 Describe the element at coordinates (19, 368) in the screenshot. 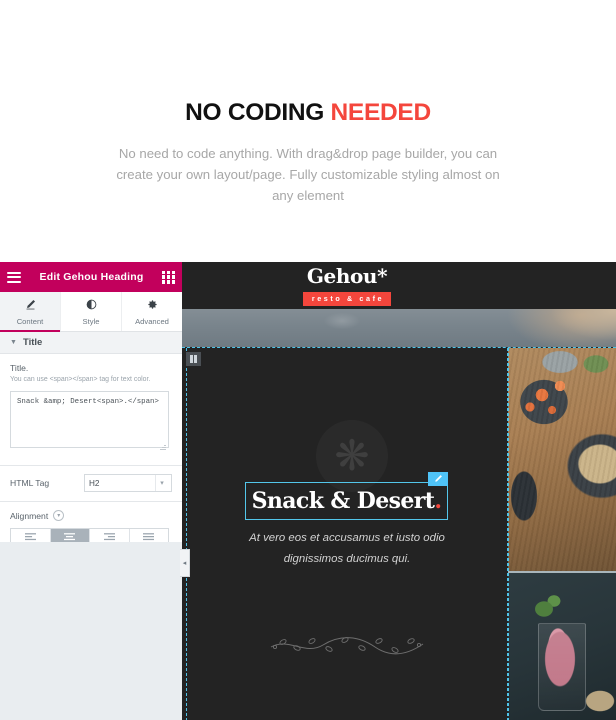

I see `title-field-label: Title.` at that location.